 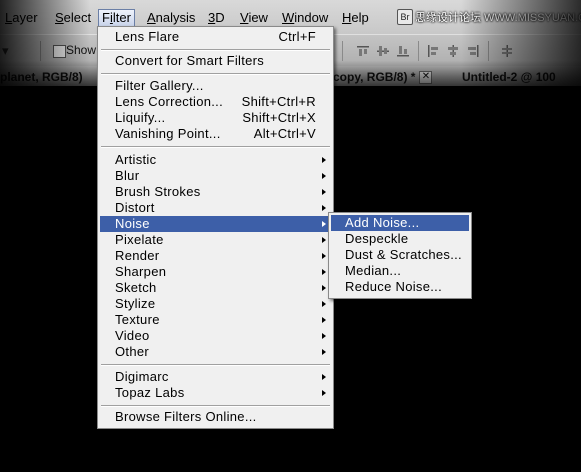 I want to click on menu-item-lens-flare: Lens Flare Ctrl+F, so click(x=215, y=37).